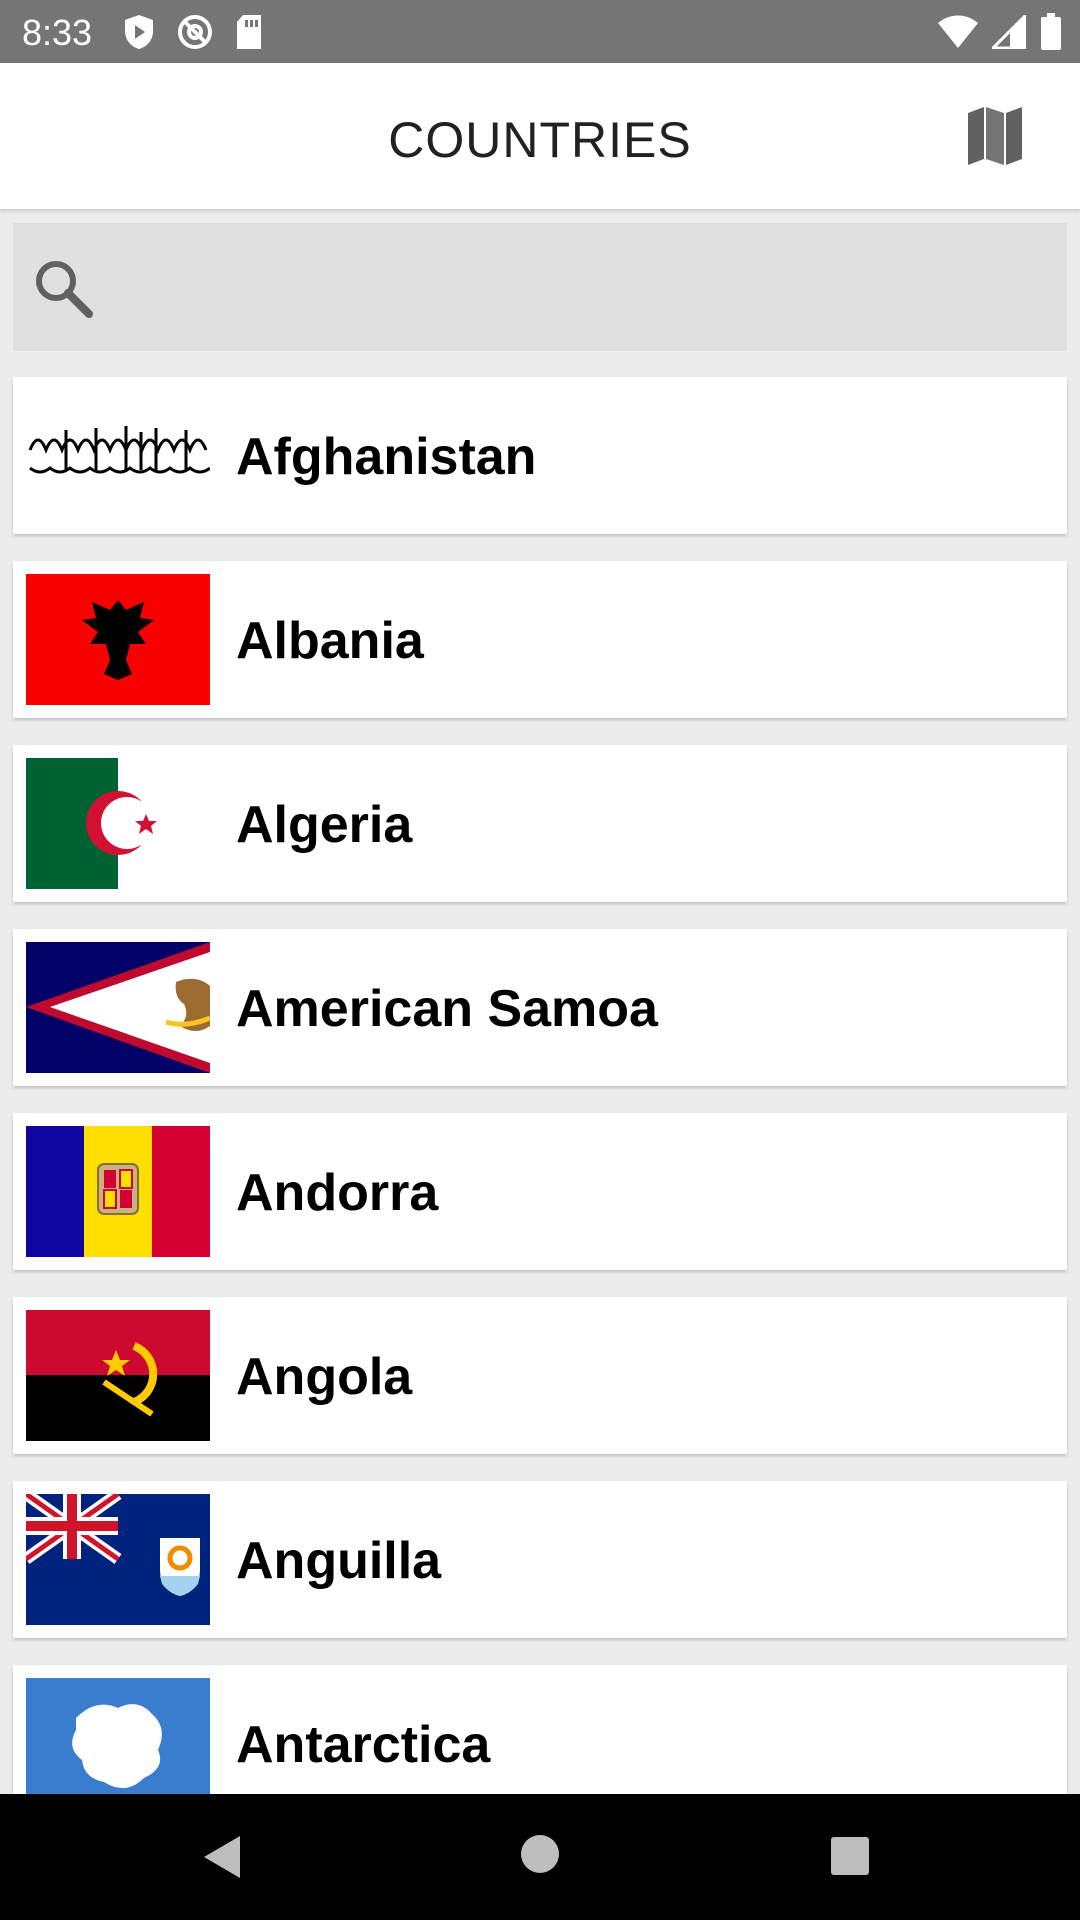  What do you see at coordinates (958, 34) in the screenshot?
I see `wifi-icon` at bounding box center [958, 34].